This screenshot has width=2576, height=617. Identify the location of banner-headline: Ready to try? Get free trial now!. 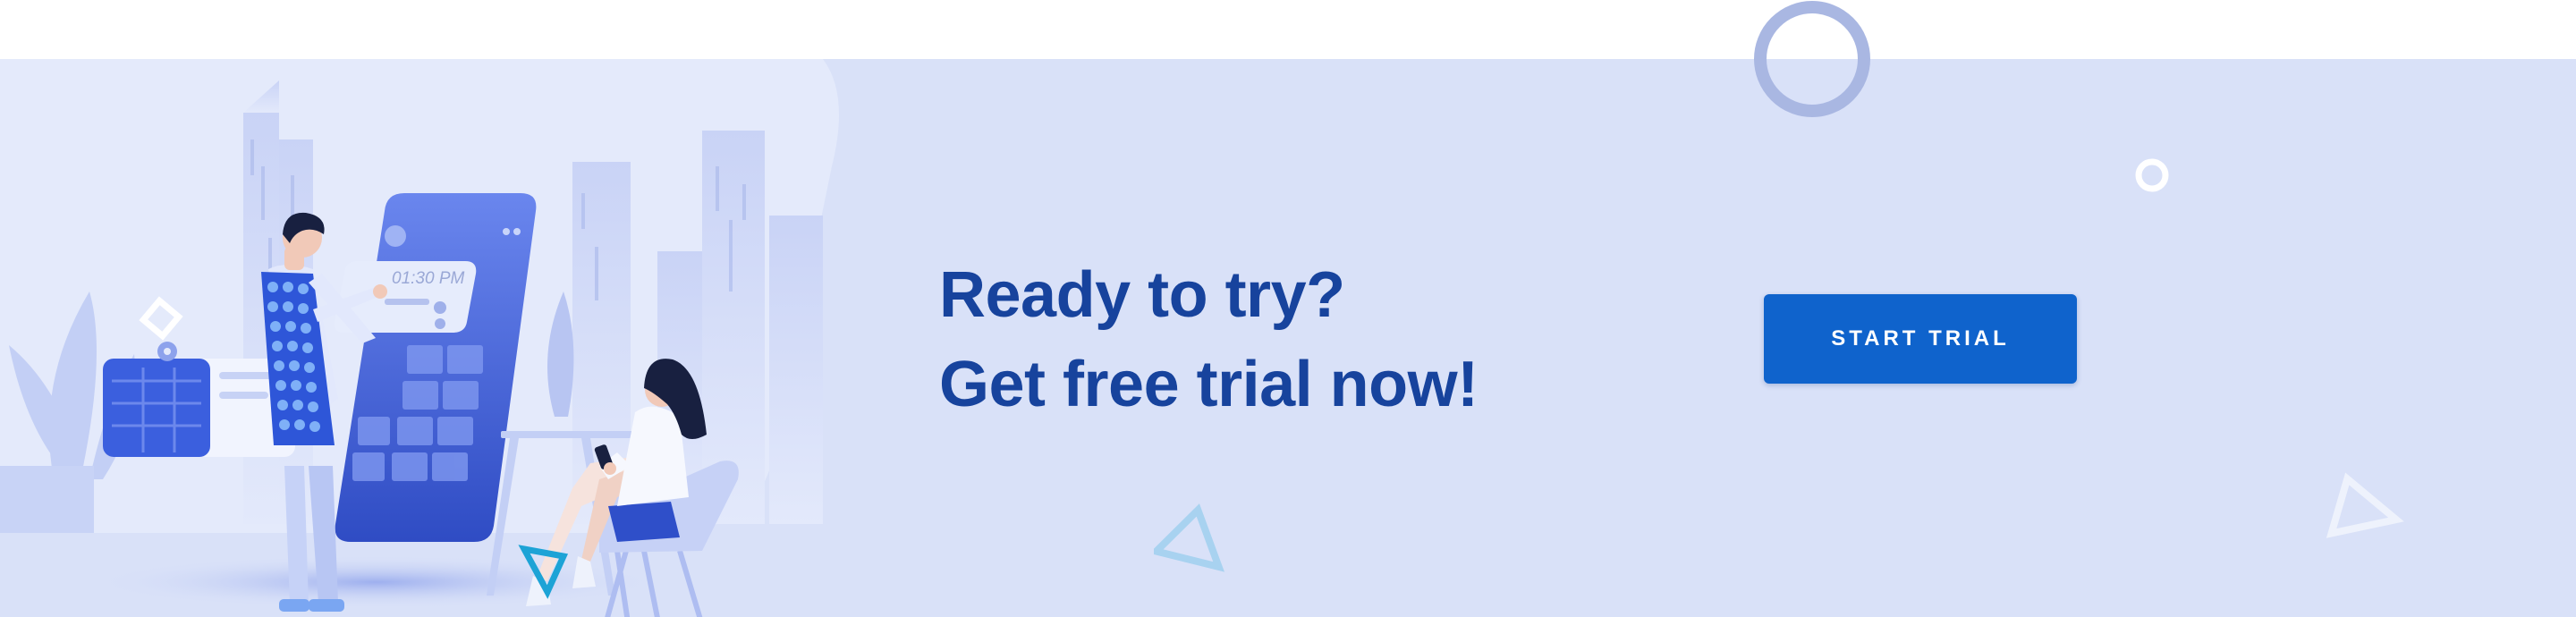
(1209, 339).